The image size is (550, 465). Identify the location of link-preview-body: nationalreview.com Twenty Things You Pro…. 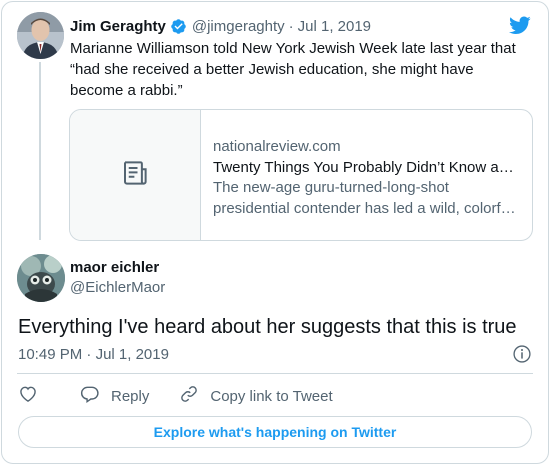
(367, 178).